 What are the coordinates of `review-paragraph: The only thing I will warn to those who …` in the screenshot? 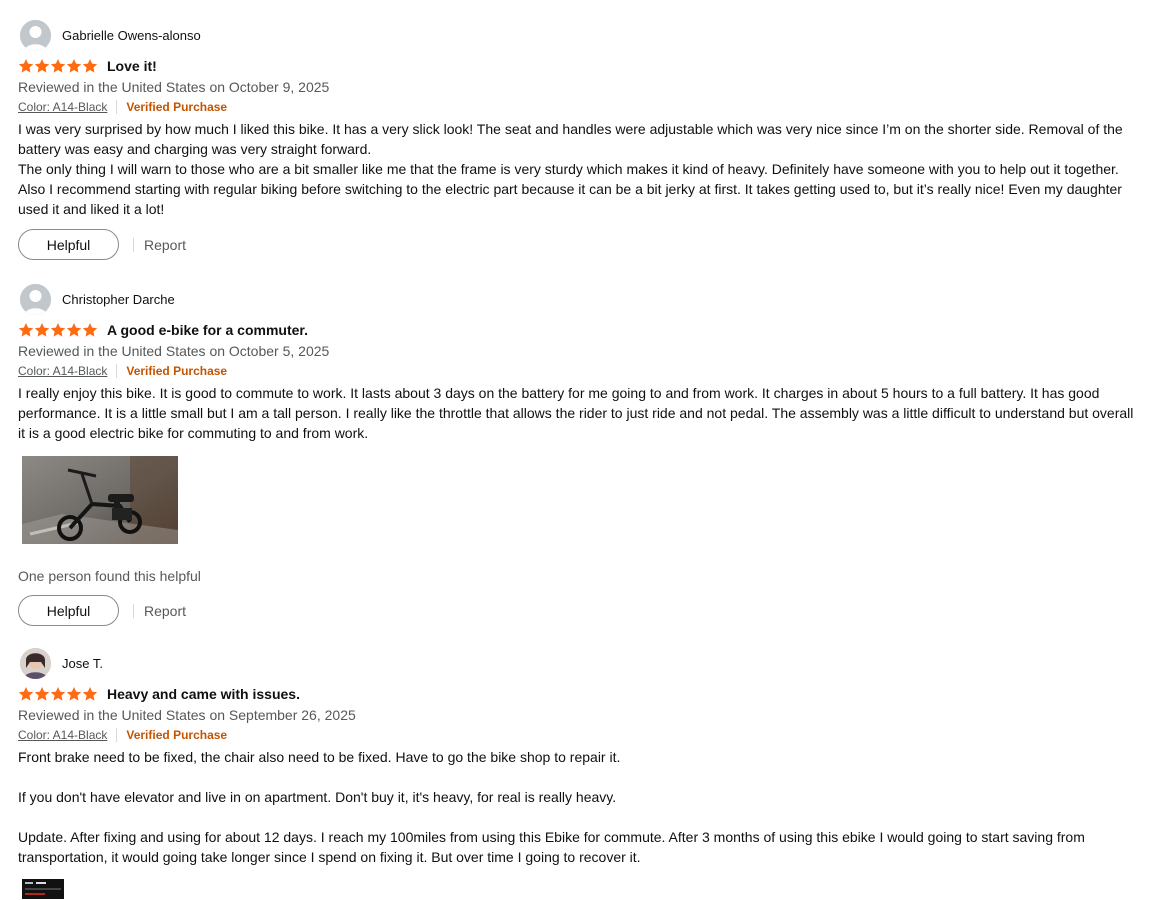 It's located at (570, 189).